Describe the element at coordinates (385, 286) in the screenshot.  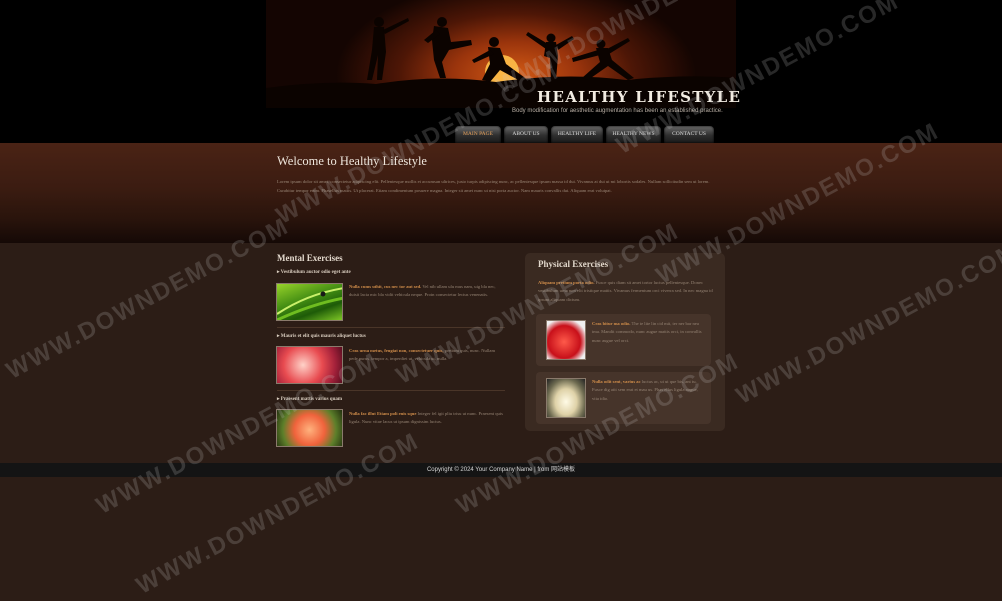
I see `item-highlight: Nulla cums uthit, cus nec tor aut sed.` at that location.